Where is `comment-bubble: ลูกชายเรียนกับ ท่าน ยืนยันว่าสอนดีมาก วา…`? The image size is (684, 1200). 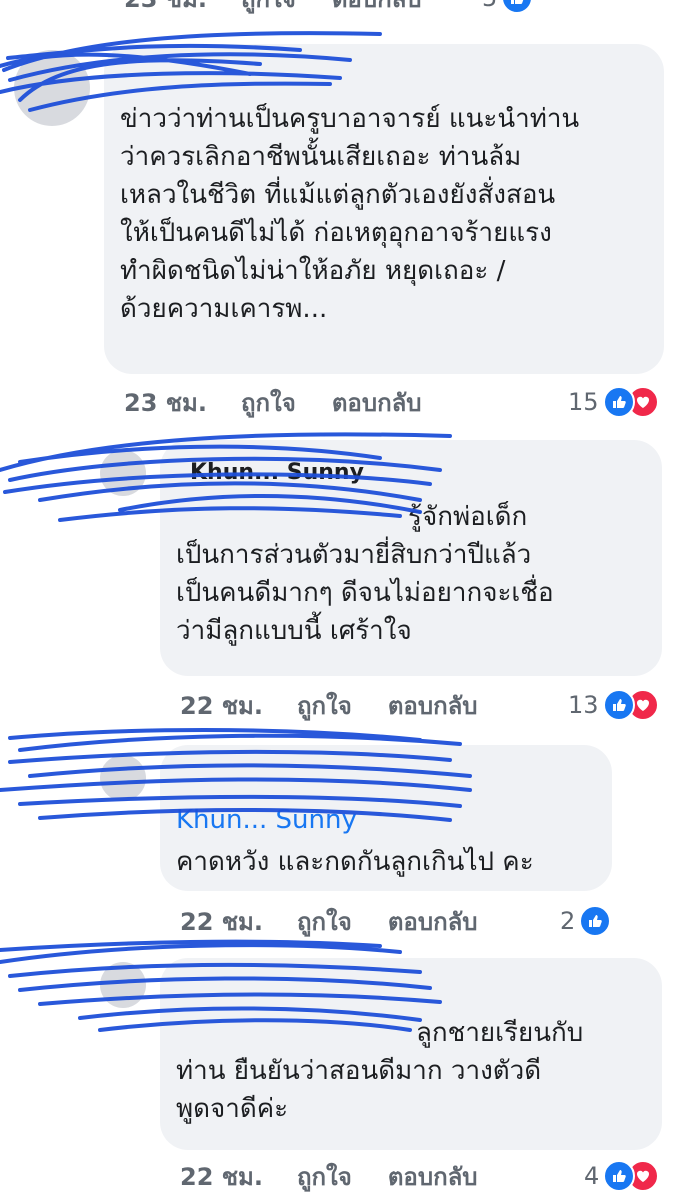
comment-bubble: ลูกชายเรียนกับ ท่าน ยืนยันว่าสอนดีมาก วา… is located at coordinates (411, 1054).